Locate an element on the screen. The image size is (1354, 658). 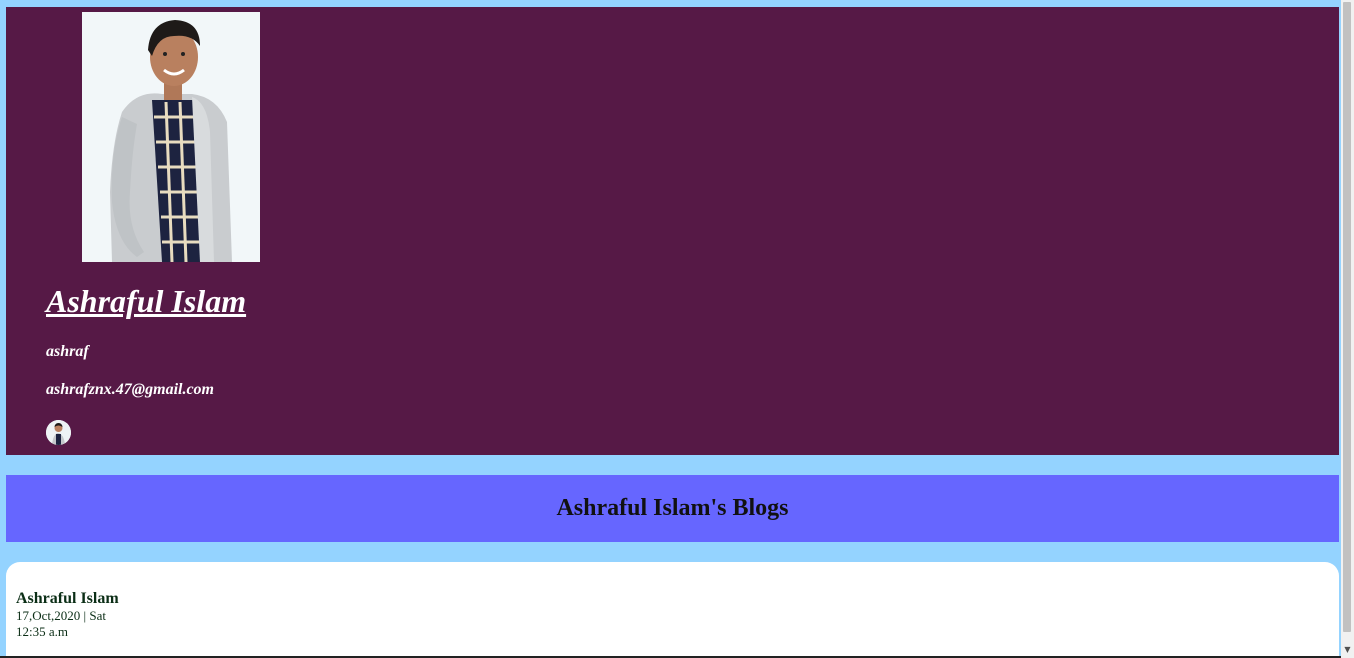
profile-name: Ashraful Islam is located at coordinates (146, 301).